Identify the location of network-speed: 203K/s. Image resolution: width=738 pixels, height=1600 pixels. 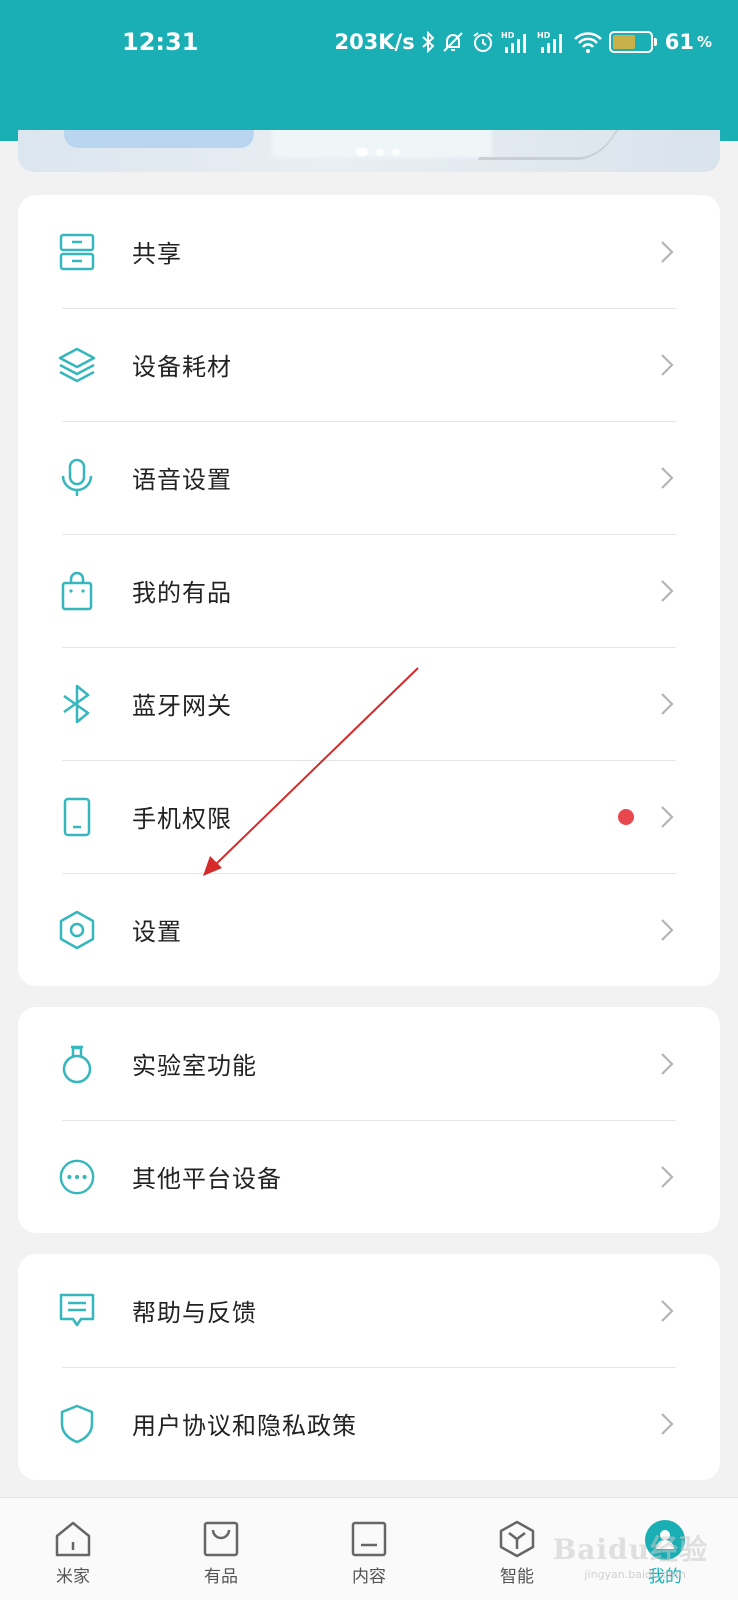
(374, 42).